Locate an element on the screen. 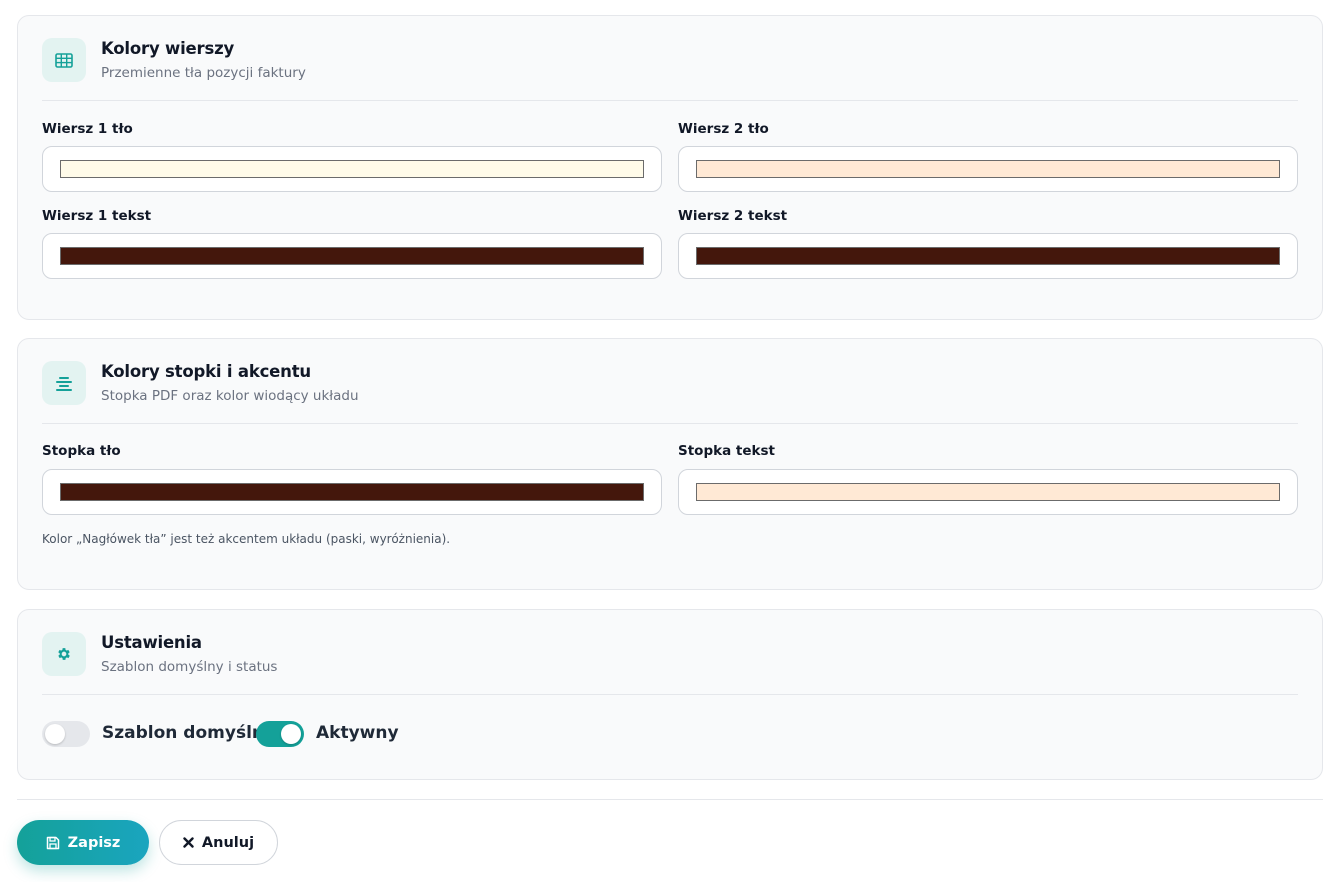 The width and height of the screenshot is (1341, 882). row2-bg-color-input is located at coordinates (988, 169).